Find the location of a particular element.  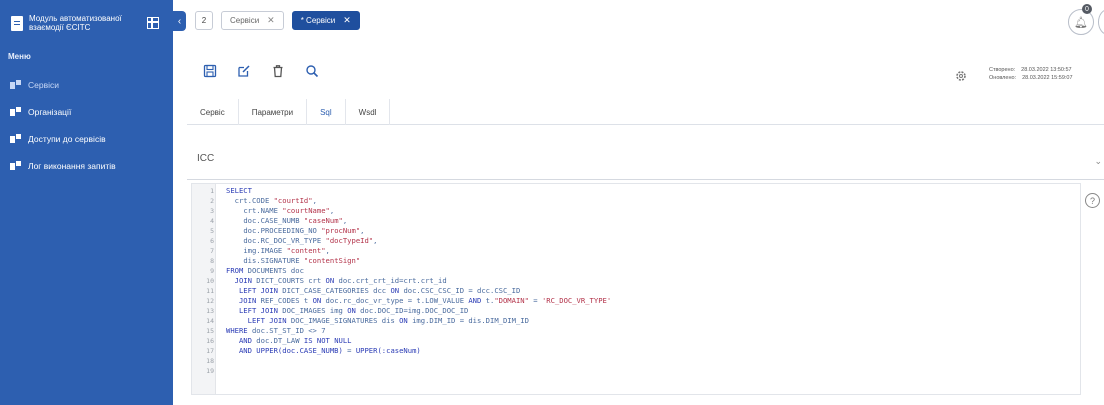

line-number: 14 is located at coordinates (210, 321).